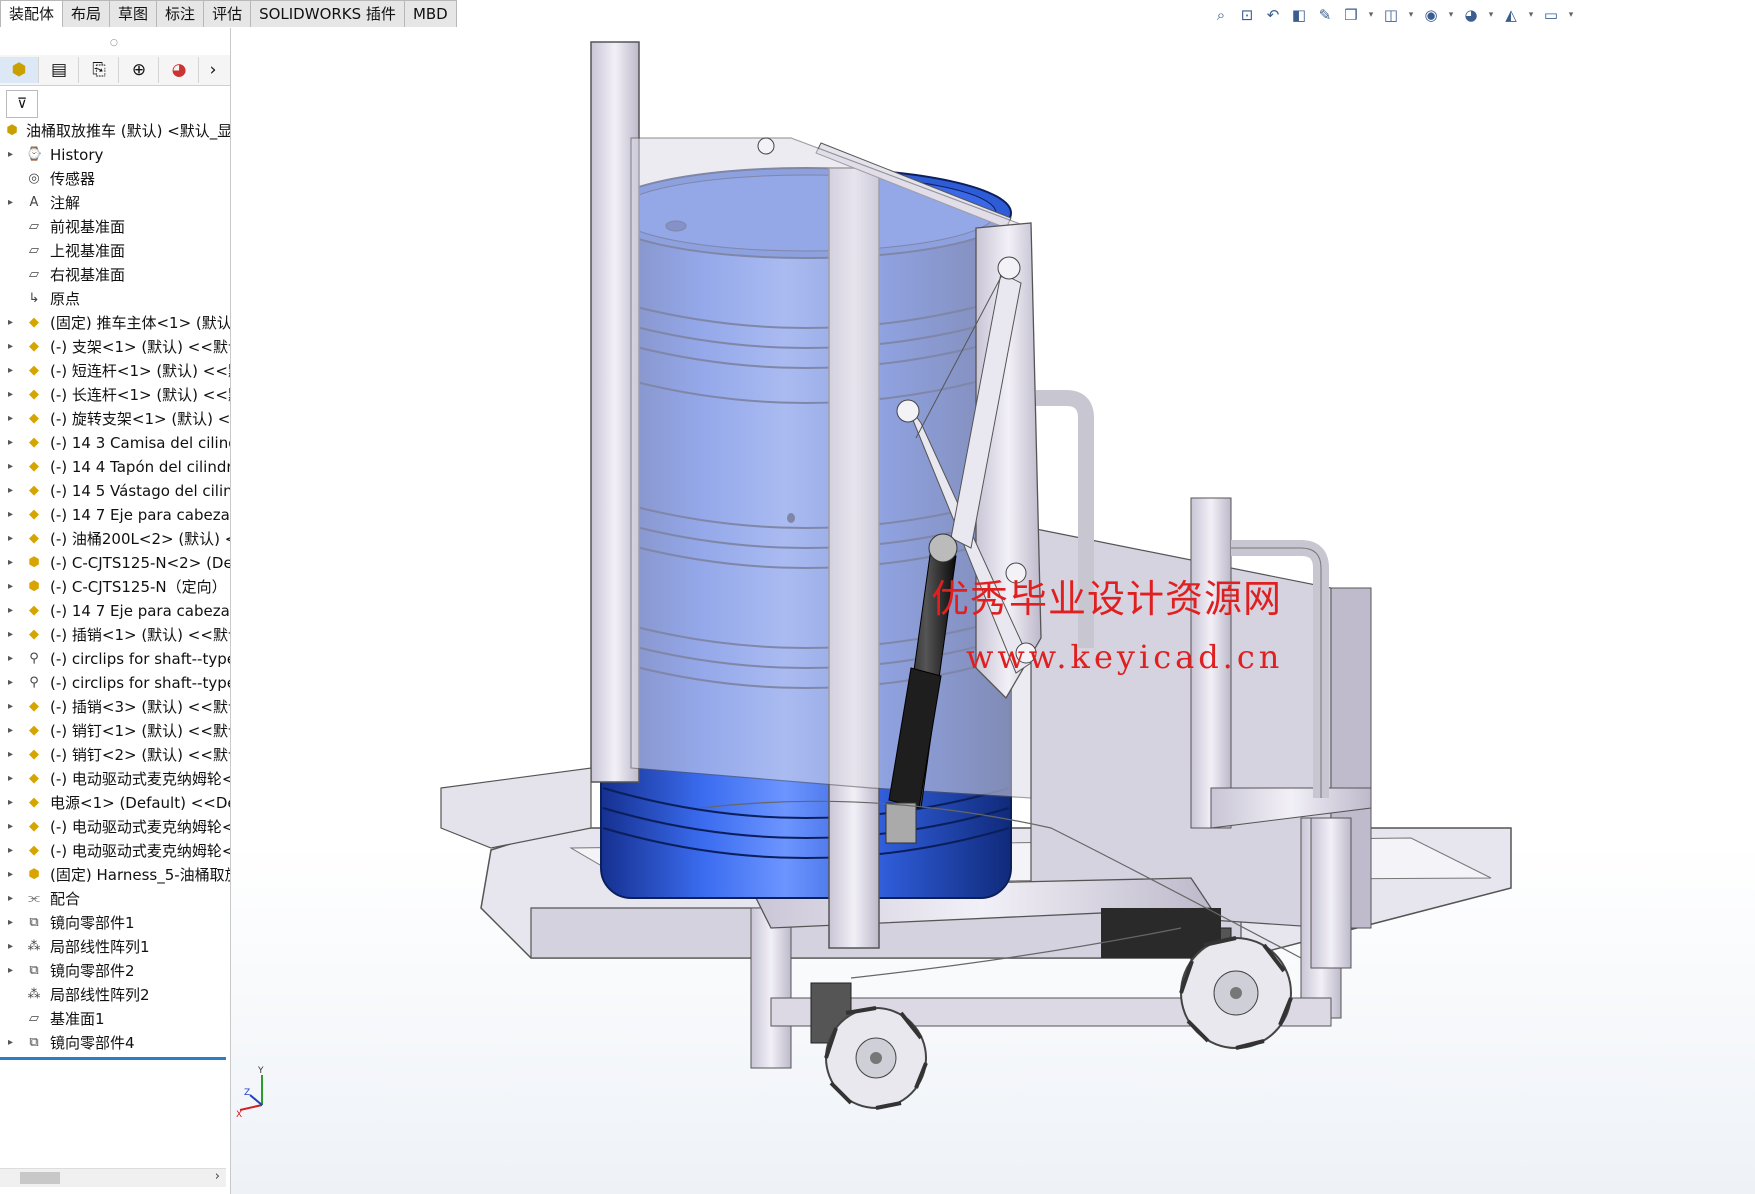 Image resolution: width=1755 pixels, height=1194 pixels. I want to click on tree-item: ▸ ⬢ (-) C-CJTS125-N（定向）, so click(115, 587).